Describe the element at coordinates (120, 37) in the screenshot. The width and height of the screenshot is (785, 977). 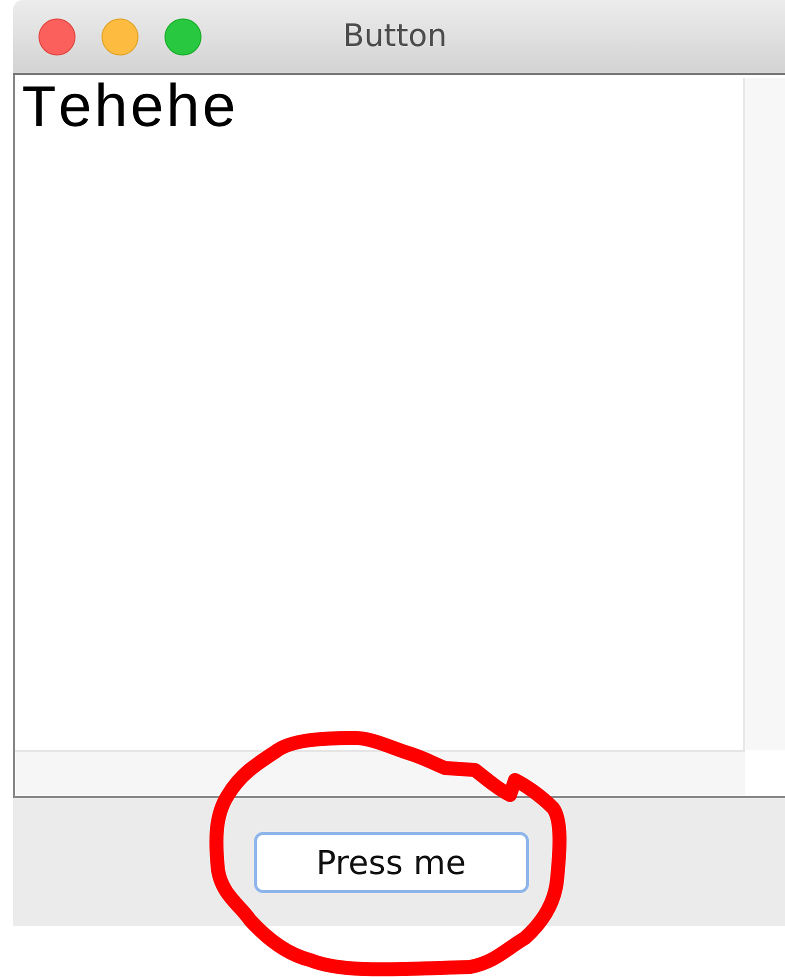
I see `minimize-icon` at that location.